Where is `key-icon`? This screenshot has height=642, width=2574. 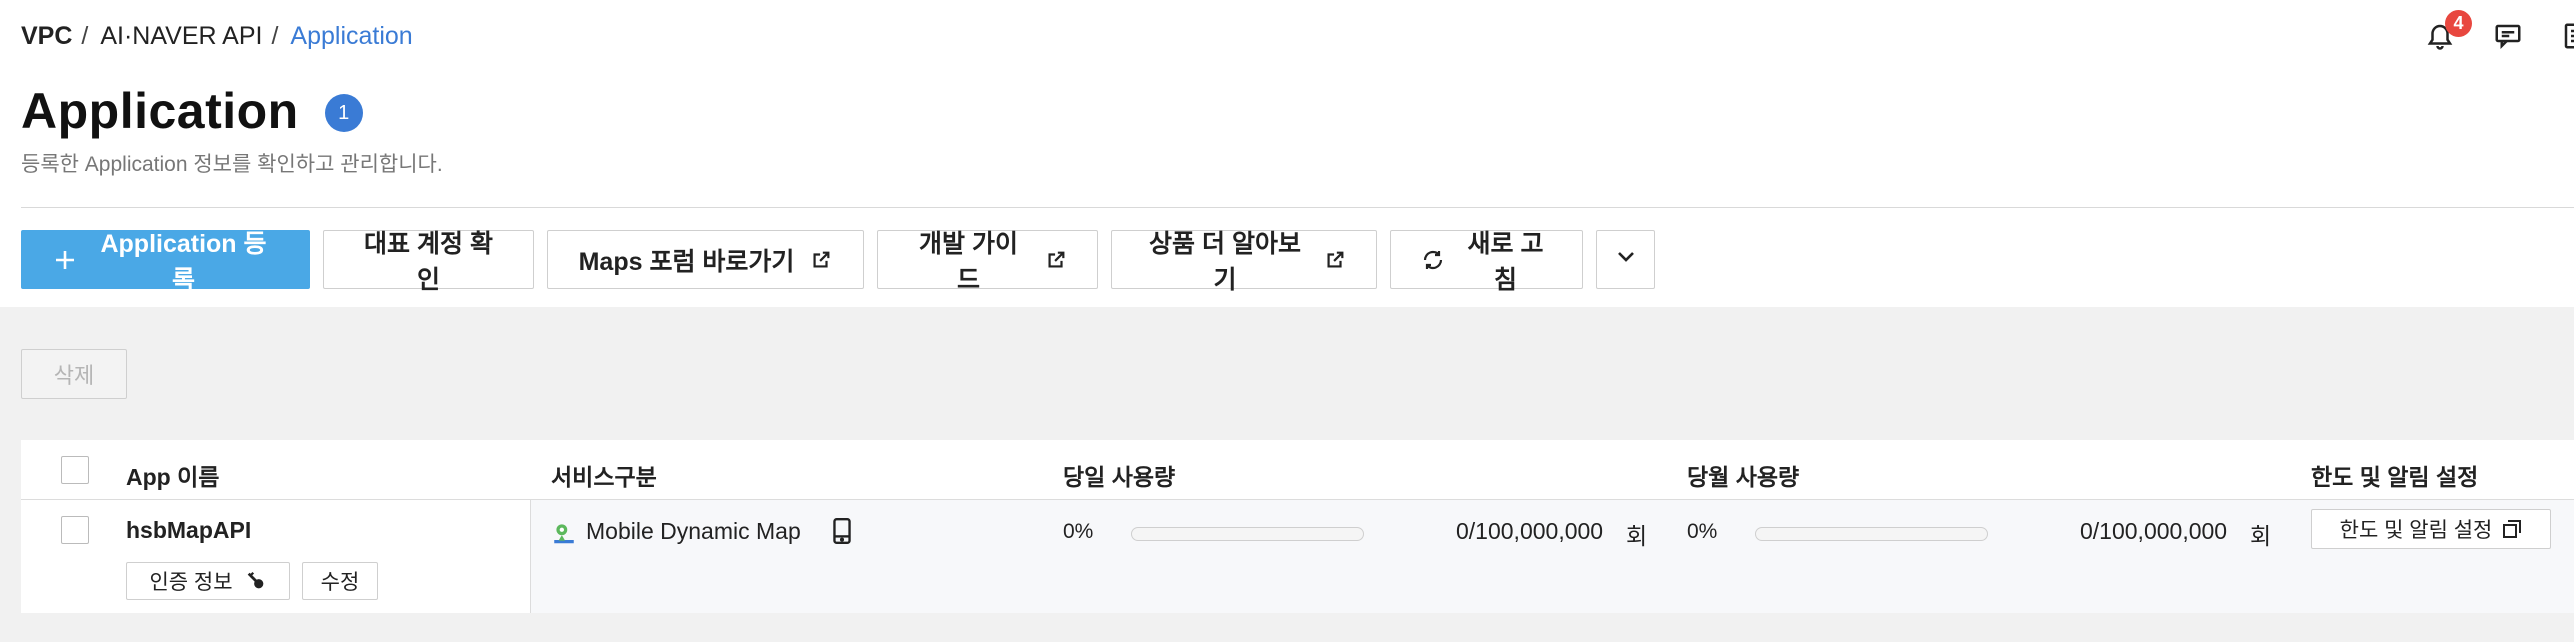
key-icon is located at coordinates (256, 581).